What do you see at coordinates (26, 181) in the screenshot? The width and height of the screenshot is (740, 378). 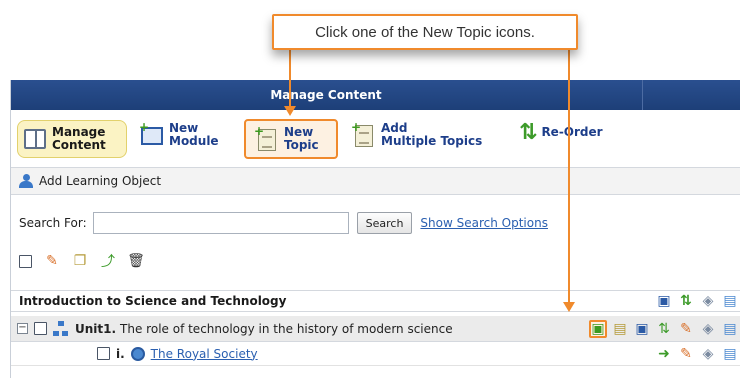 I see `add-learning-object-icon` at bounding box center [26, 181].